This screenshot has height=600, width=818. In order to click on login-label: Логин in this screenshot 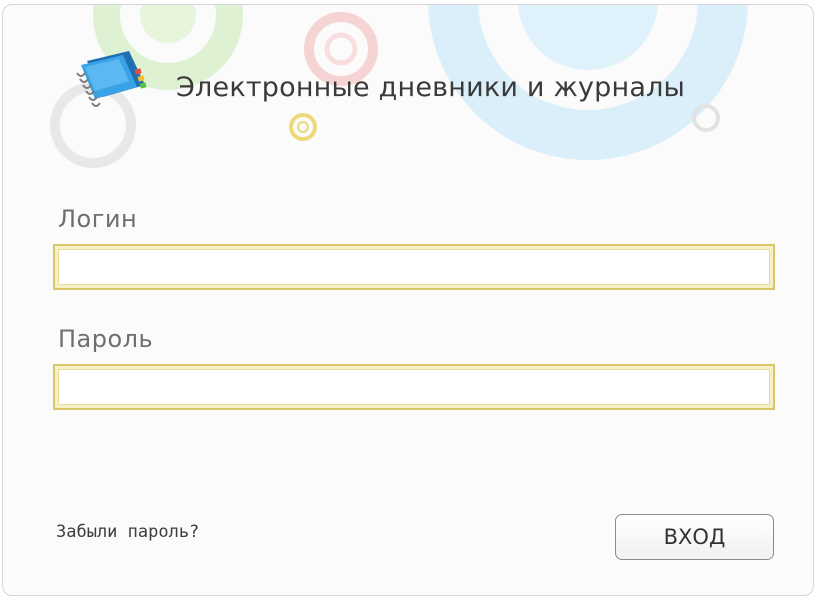, I will do `click(98, 219)`.